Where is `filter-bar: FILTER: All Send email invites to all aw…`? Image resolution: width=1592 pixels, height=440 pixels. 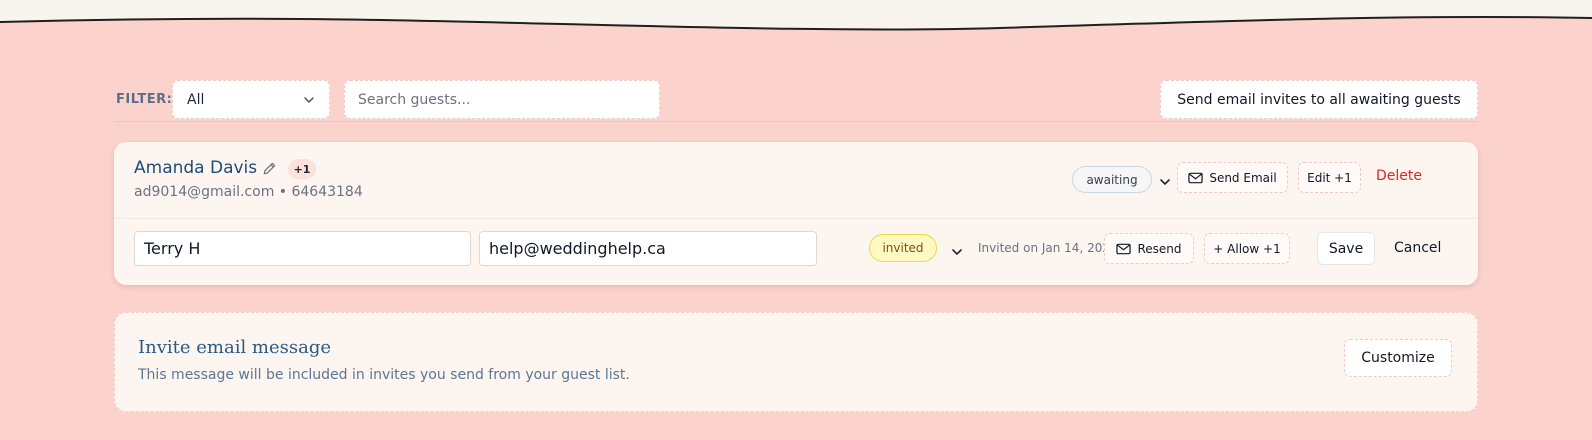
filter-bar: FILTER: All Send email invites to all aw… is located at coordinates (796, 101).